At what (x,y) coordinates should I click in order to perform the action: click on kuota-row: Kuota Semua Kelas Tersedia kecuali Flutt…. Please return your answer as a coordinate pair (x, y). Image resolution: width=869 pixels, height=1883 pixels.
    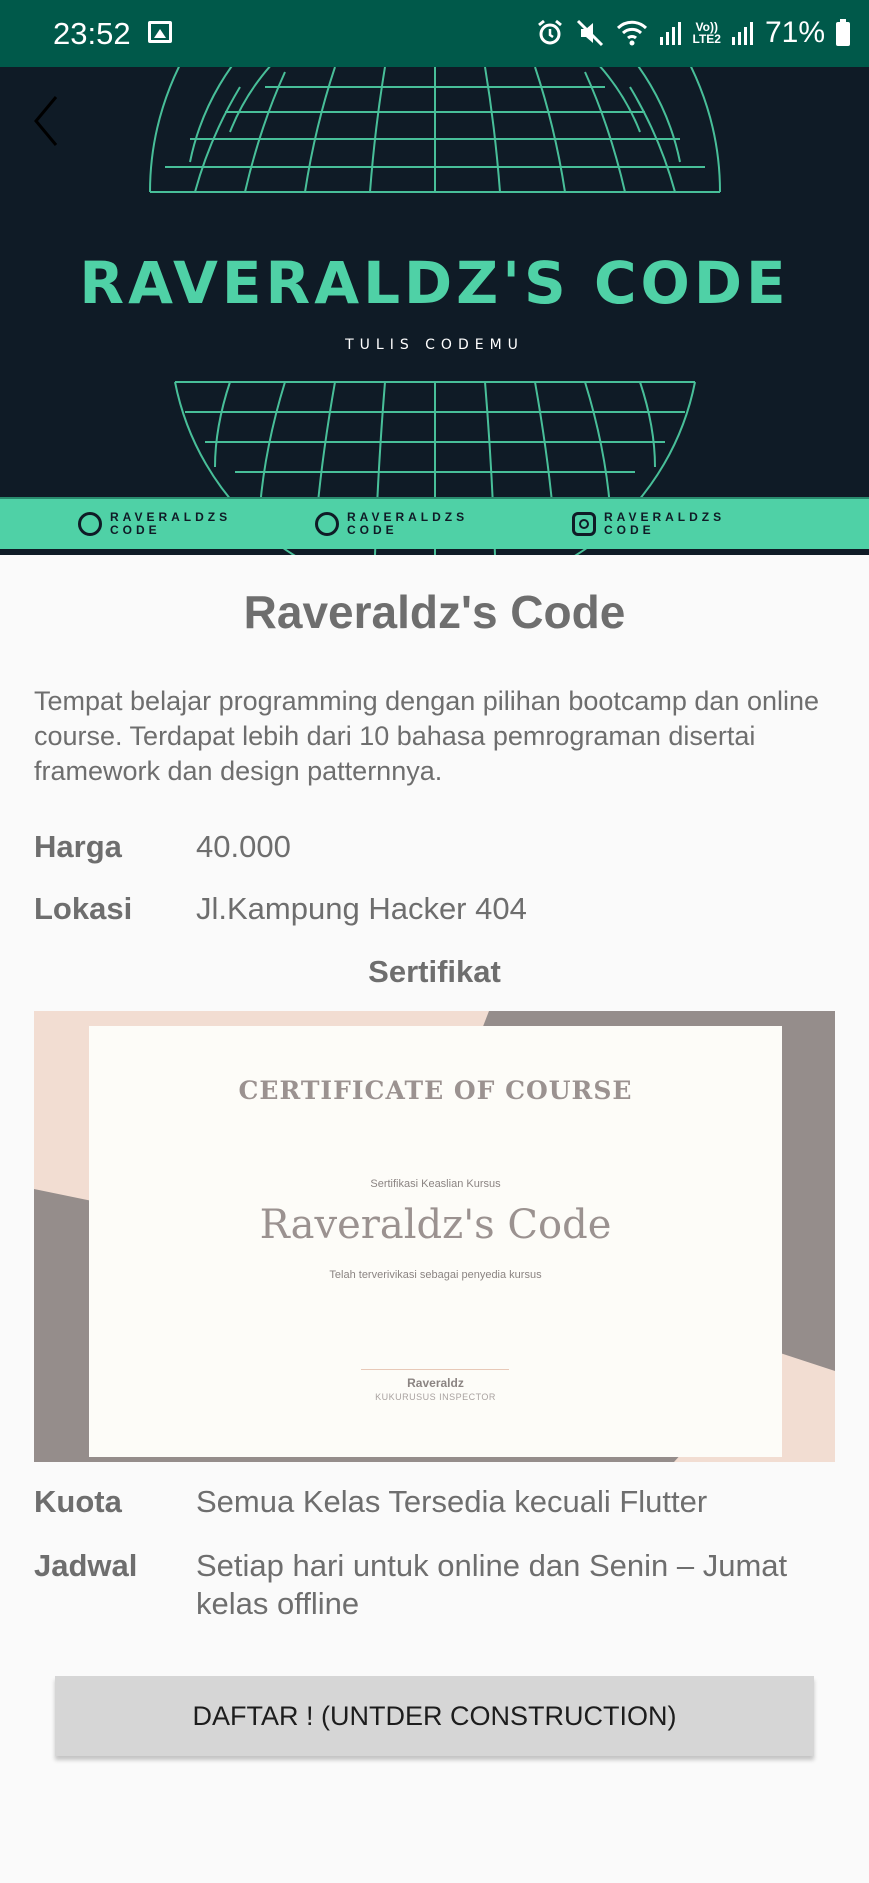
    Looking at the image, I should click on (439, 1502).